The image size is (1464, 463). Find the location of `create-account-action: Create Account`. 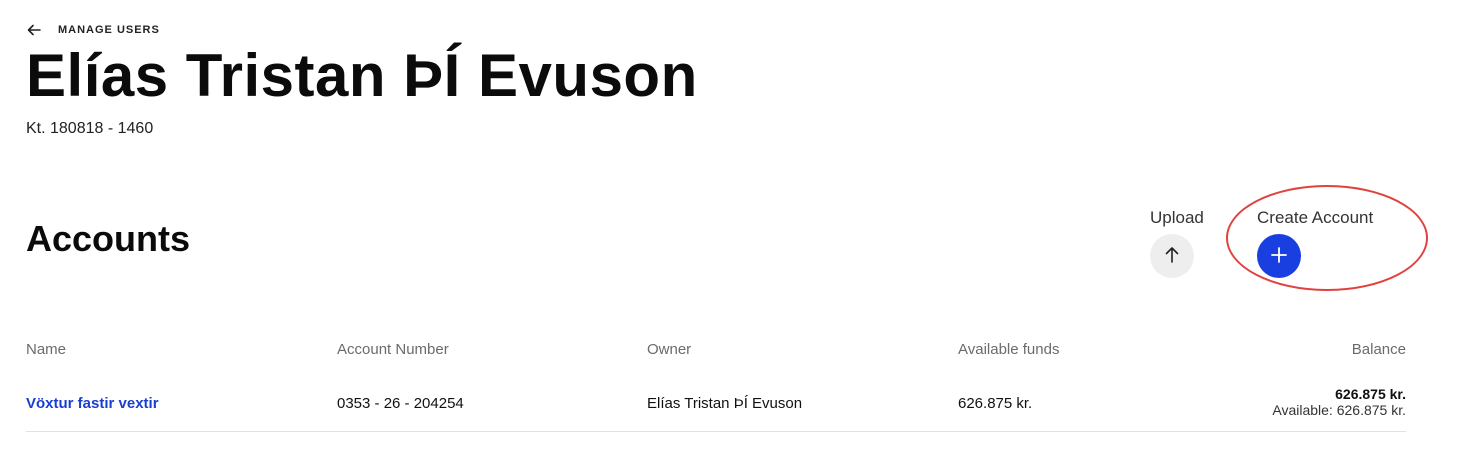

create-account-action: Create Account is located at coordinates (1315, 242).